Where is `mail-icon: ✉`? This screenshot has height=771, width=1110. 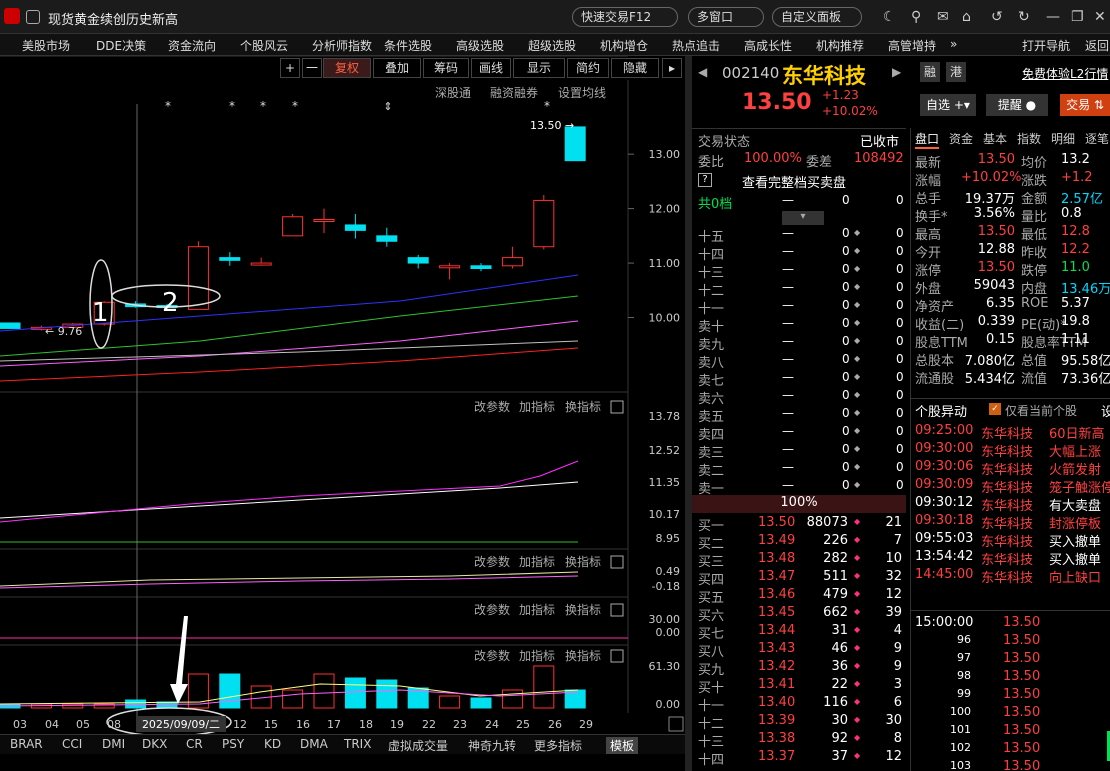 mail-icon: ✉ is located at coordinates (943, 17).